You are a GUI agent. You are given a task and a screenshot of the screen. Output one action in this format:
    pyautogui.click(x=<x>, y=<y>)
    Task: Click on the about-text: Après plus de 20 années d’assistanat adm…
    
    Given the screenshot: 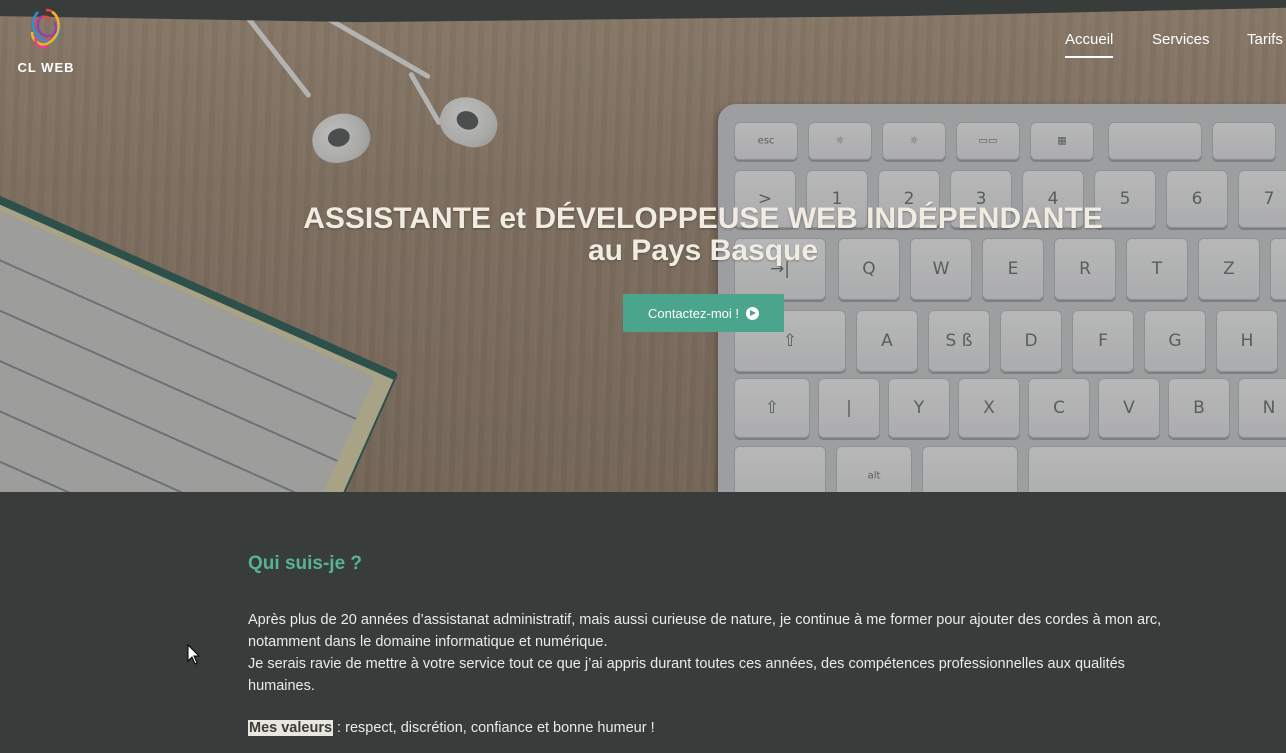 What is the action you would take?
    pyautogui.click(x=713, y=653)
    